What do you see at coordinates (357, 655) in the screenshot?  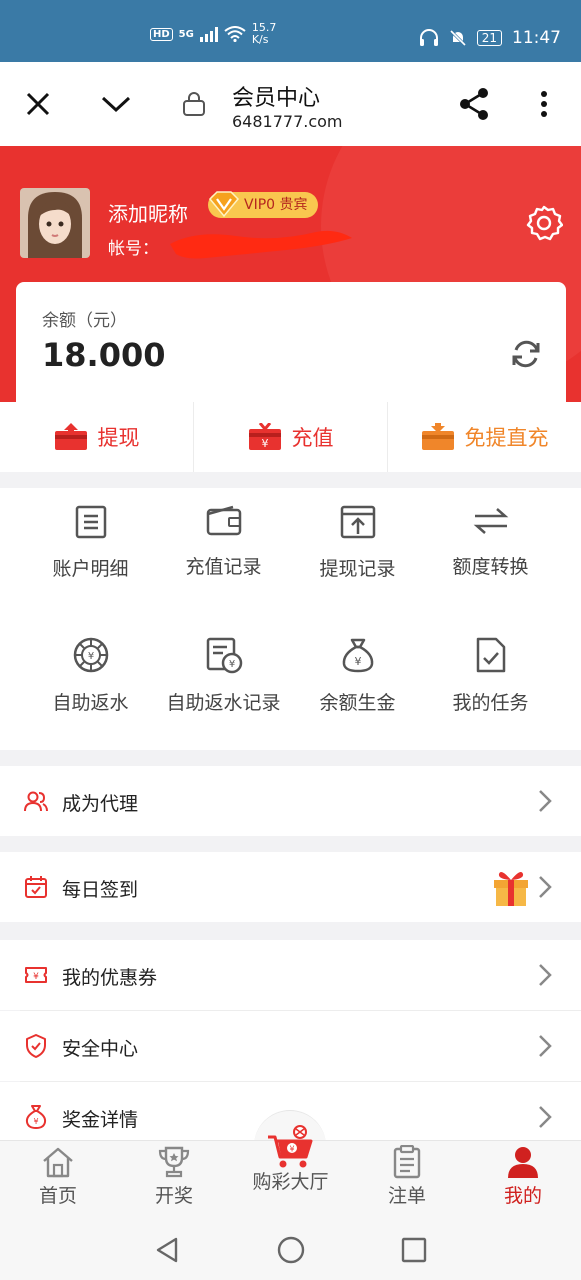 I see `money-bag-icon: ¥` at bounding box center [357, 655].